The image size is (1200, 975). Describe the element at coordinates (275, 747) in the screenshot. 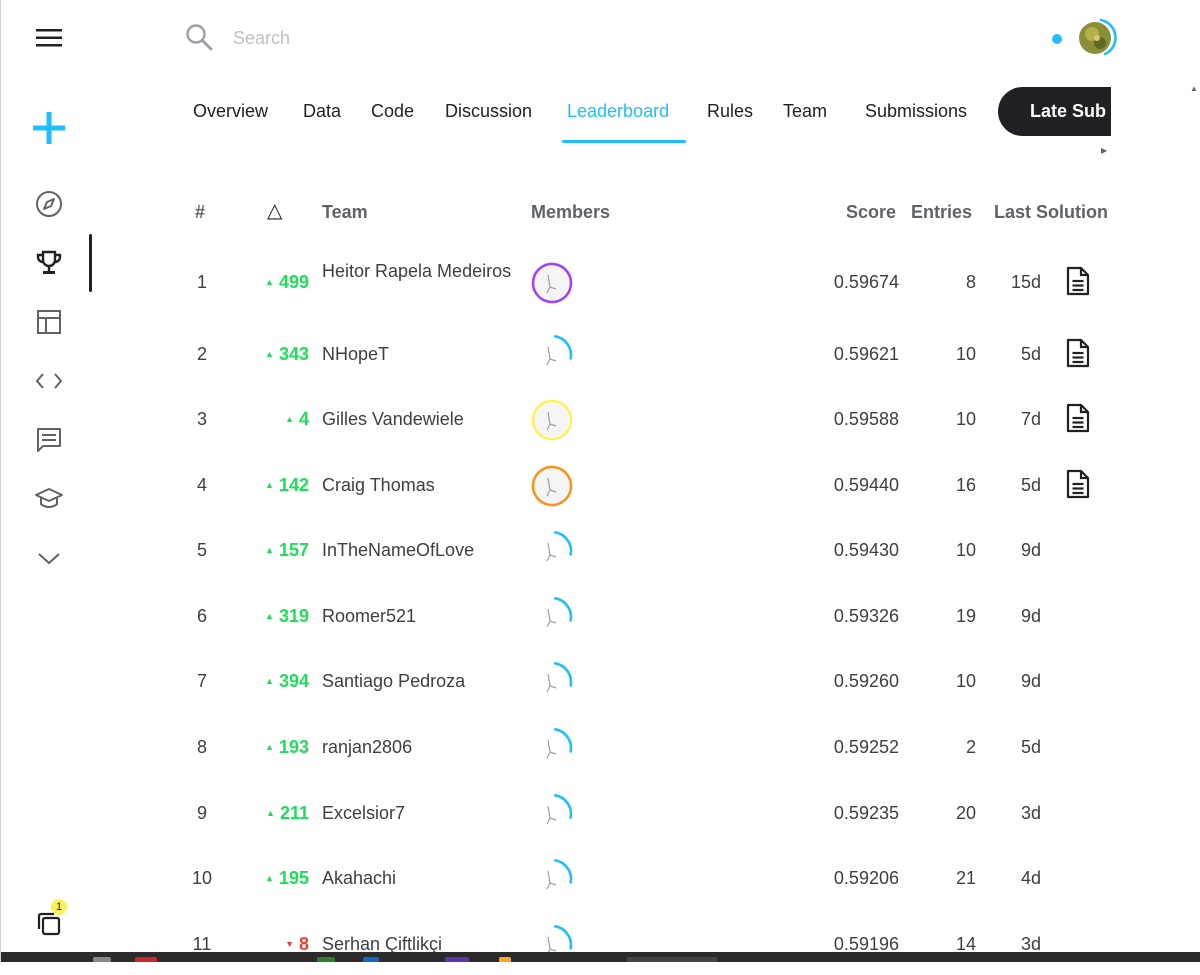

I see `rank-change-cell: ▲ 193` at that location.